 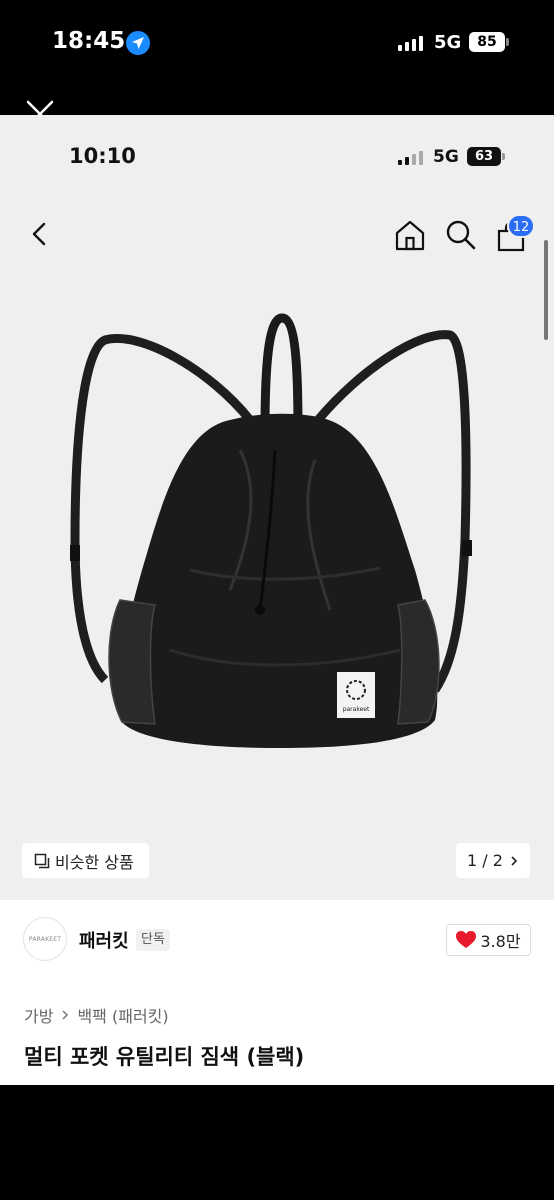 I want to click on brand-row: PARAKEET 패러킷 단독 3.8만, so click(x=277, y=941).